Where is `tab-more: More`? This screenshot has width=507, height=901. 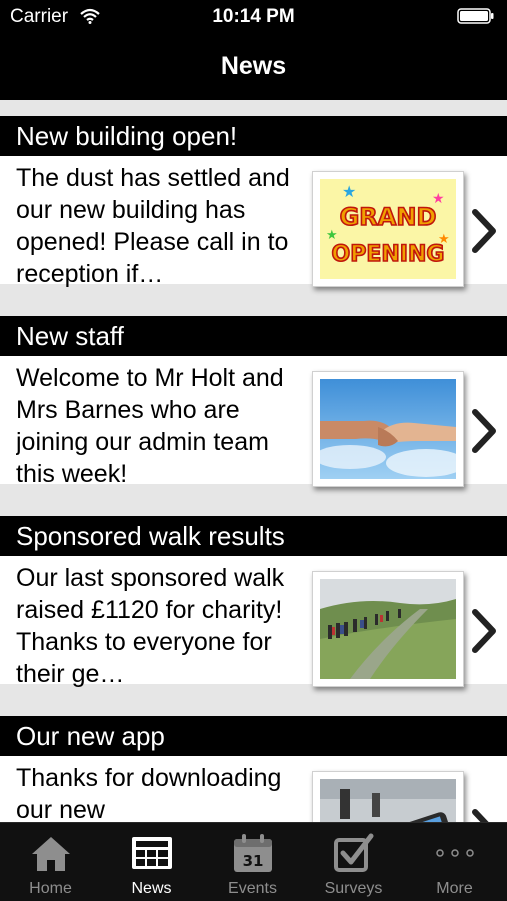
tab-more: More is located at coordinates (454, 862).